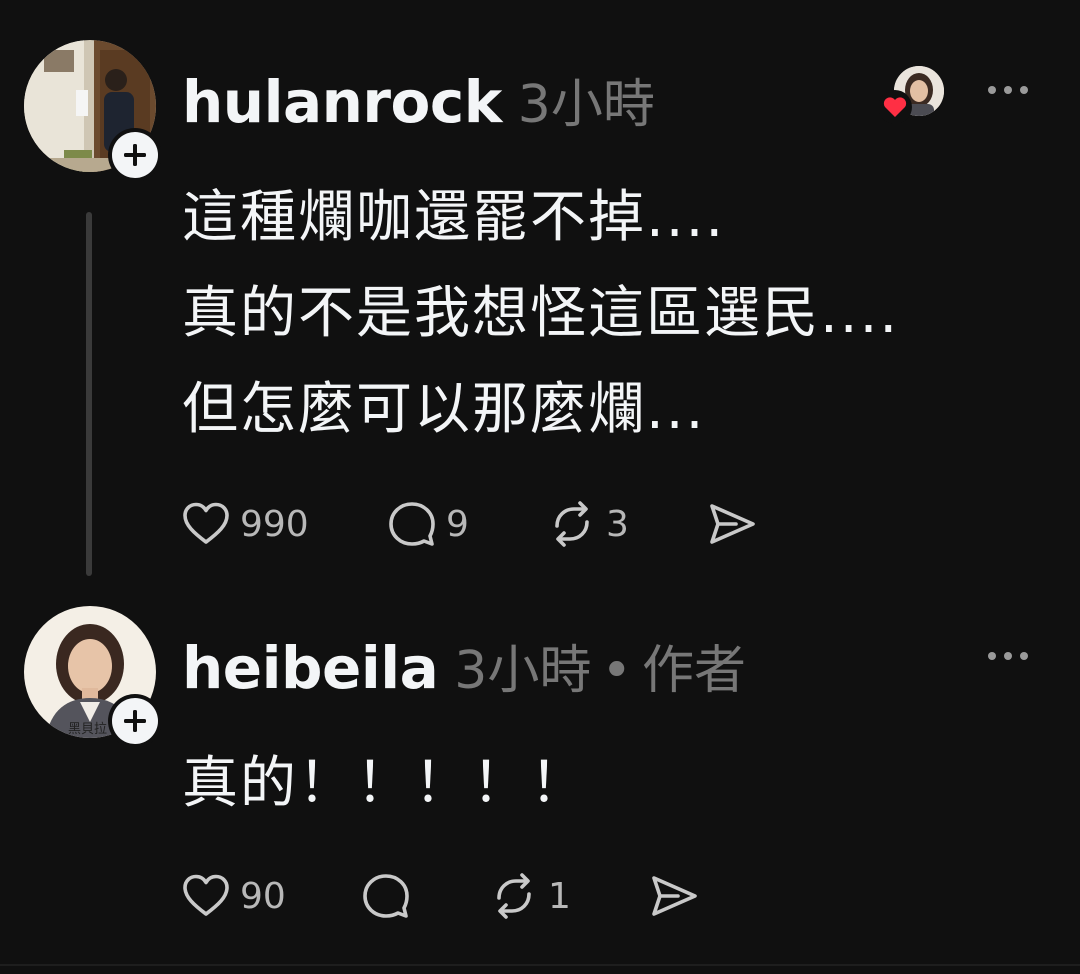 The width and height of the screenshot is (1080, 974). I want to click on like-button: 990, so click(283, 524).